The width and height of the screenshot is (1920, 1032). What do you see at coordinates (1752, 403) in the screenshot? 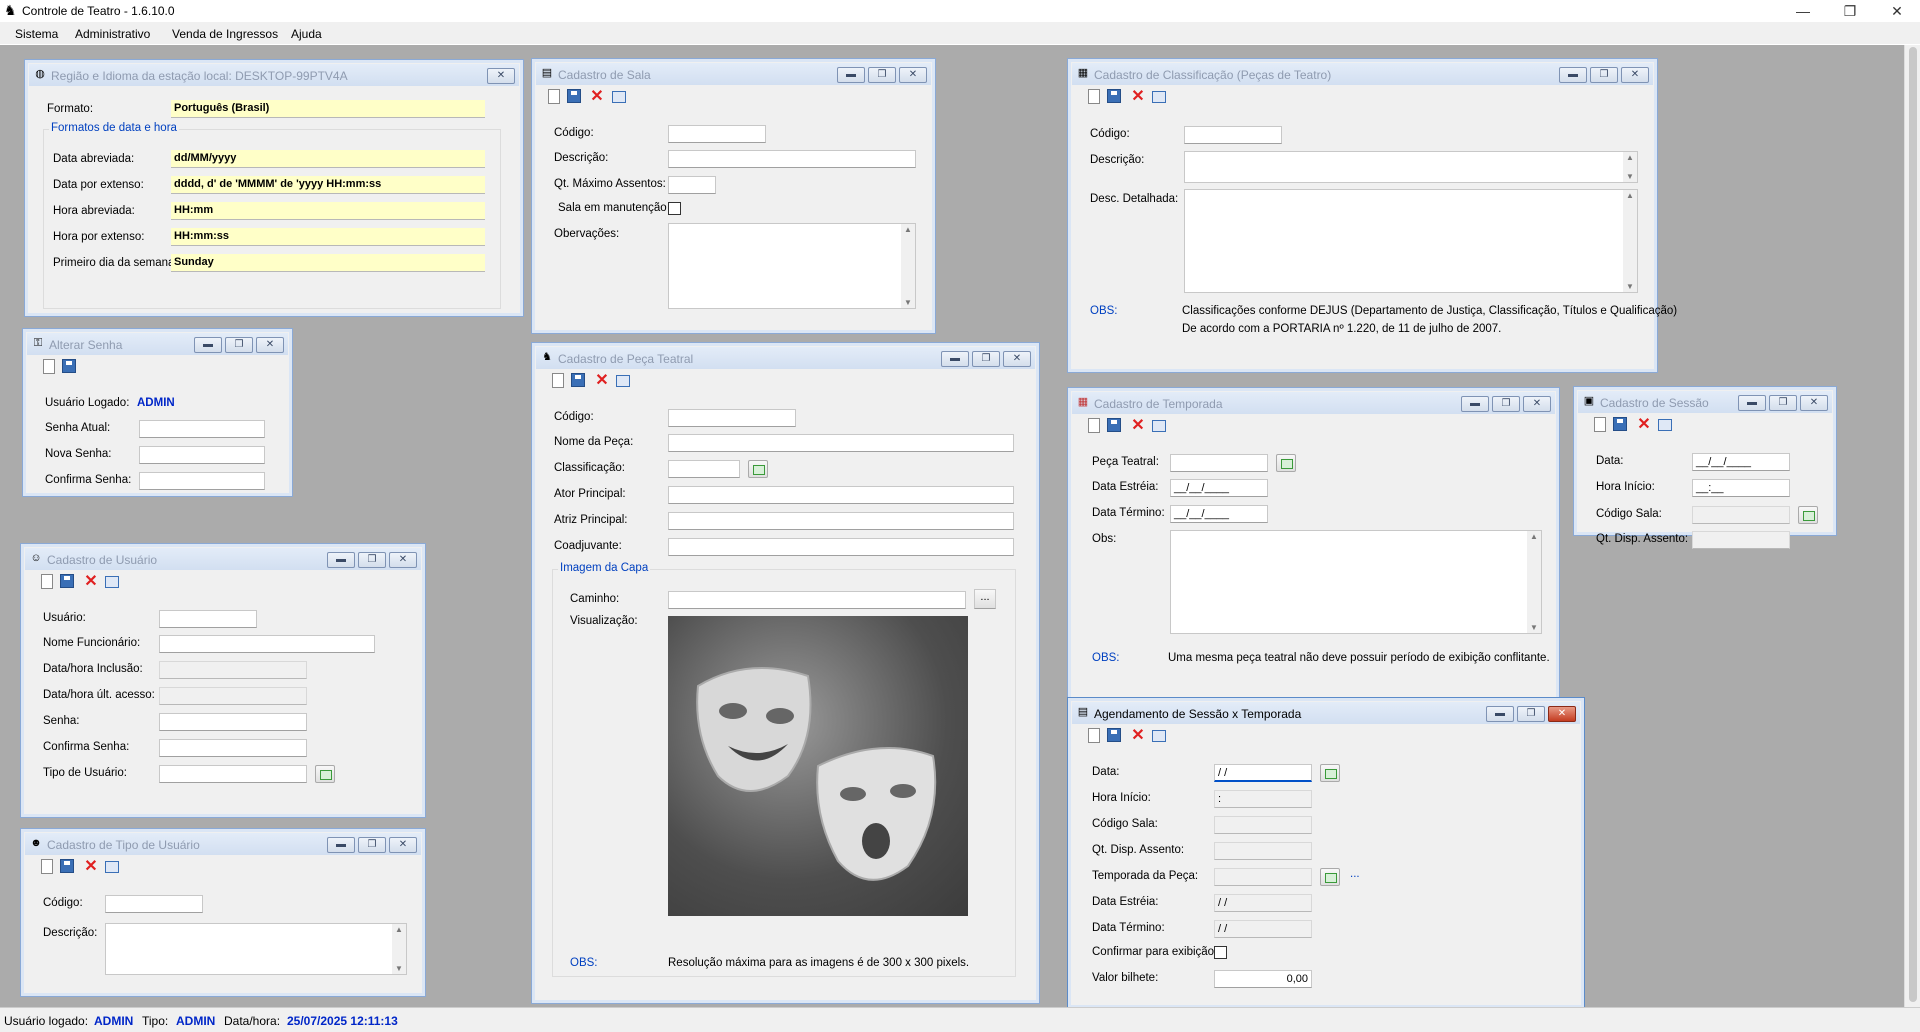
I see `sessao-minimize-button: ▬` at bounding box center [1752, 403].